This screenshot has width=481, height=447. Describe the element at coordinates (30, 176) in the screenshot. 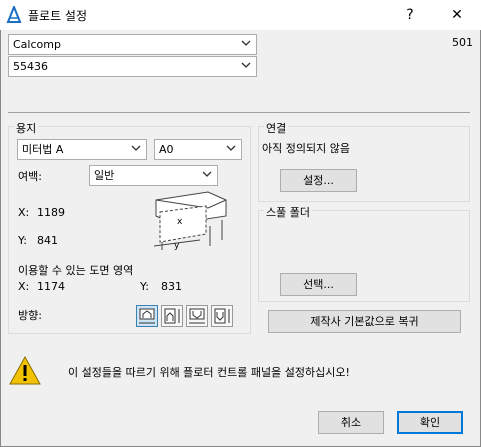

I see `margin-label: 여백:` at that location.